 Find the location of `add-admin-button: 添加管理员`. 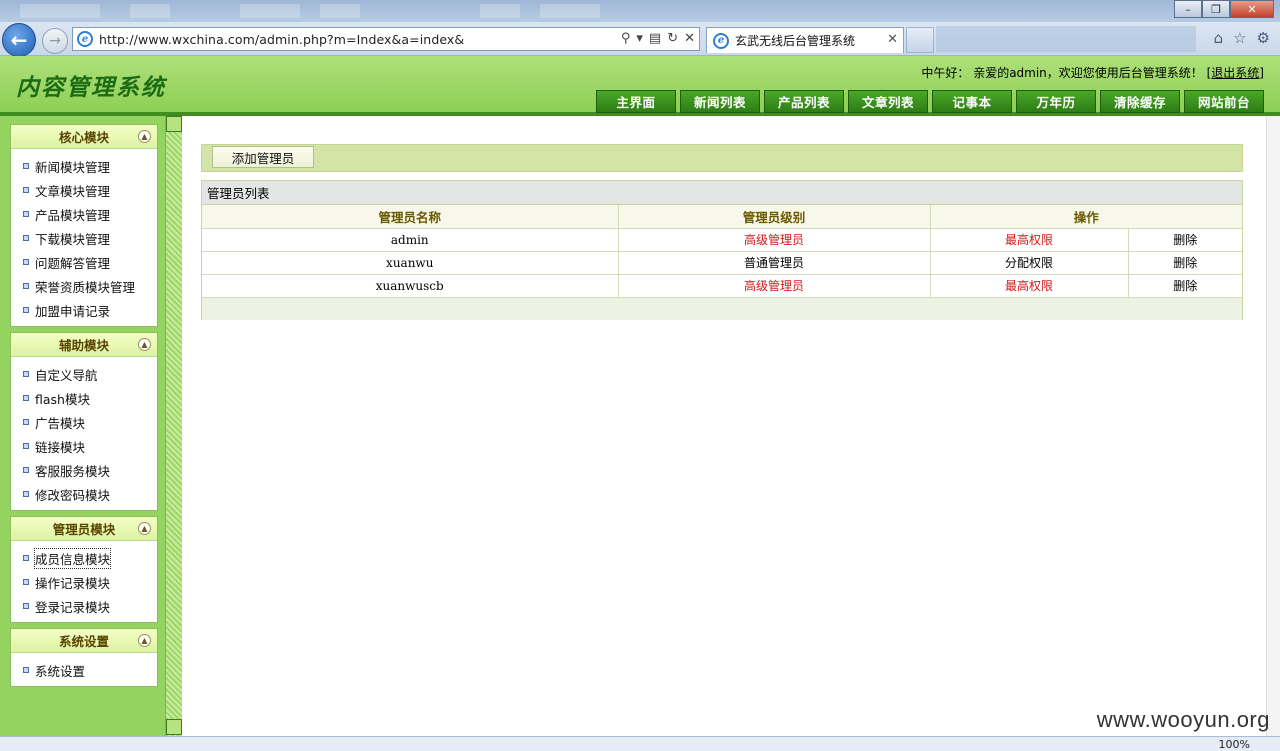

add-admin-button: 添加管理员 is located at coordinates (263, 157).